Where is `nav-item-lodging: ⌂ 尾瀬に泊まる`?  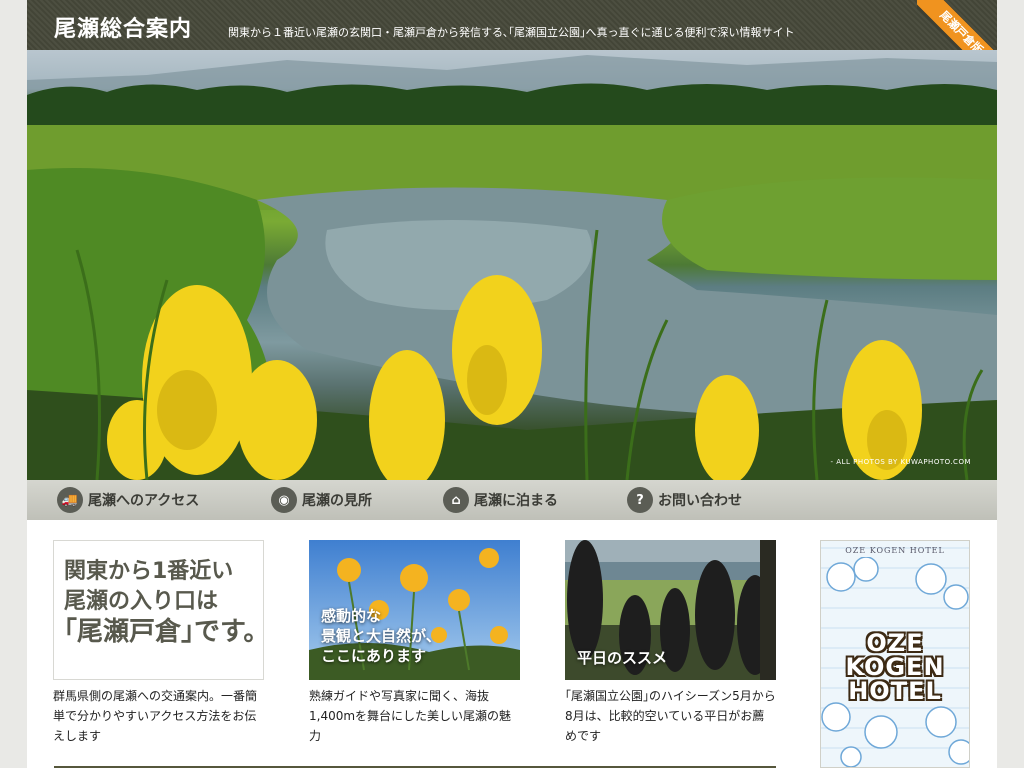
nav-item-lodging: ⌂ 尾瀬に泊まる is located at coordinates (500, 500).